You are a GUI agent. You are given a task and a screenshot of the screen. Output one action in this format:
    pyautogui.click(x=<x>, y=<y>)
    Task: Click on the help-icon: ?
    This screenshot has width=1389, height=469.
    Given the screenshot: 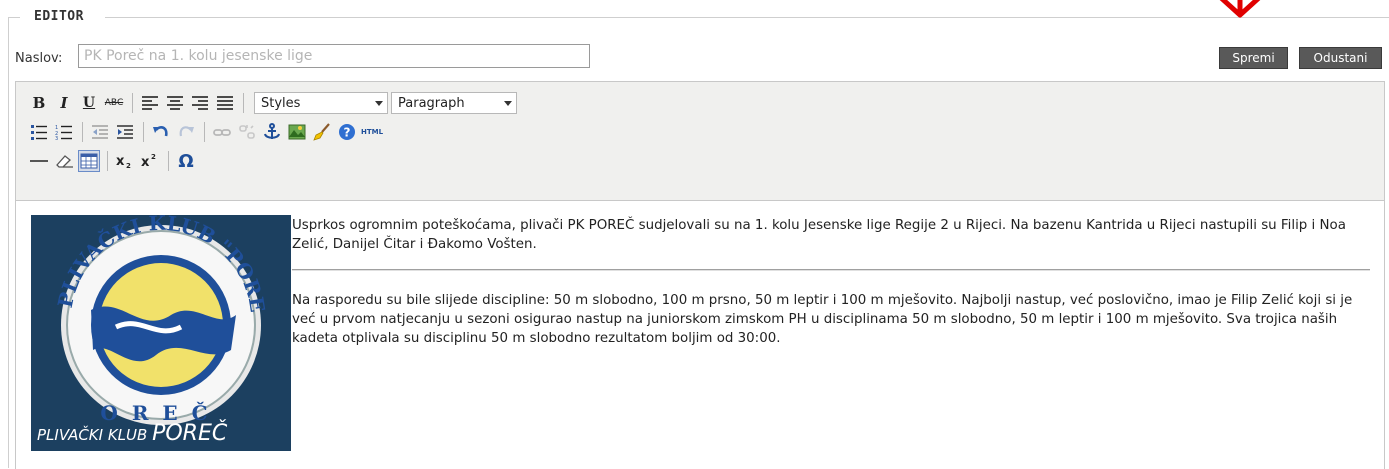 What is the action you would take?
    pyautogui.click(x=347, y=132)
    